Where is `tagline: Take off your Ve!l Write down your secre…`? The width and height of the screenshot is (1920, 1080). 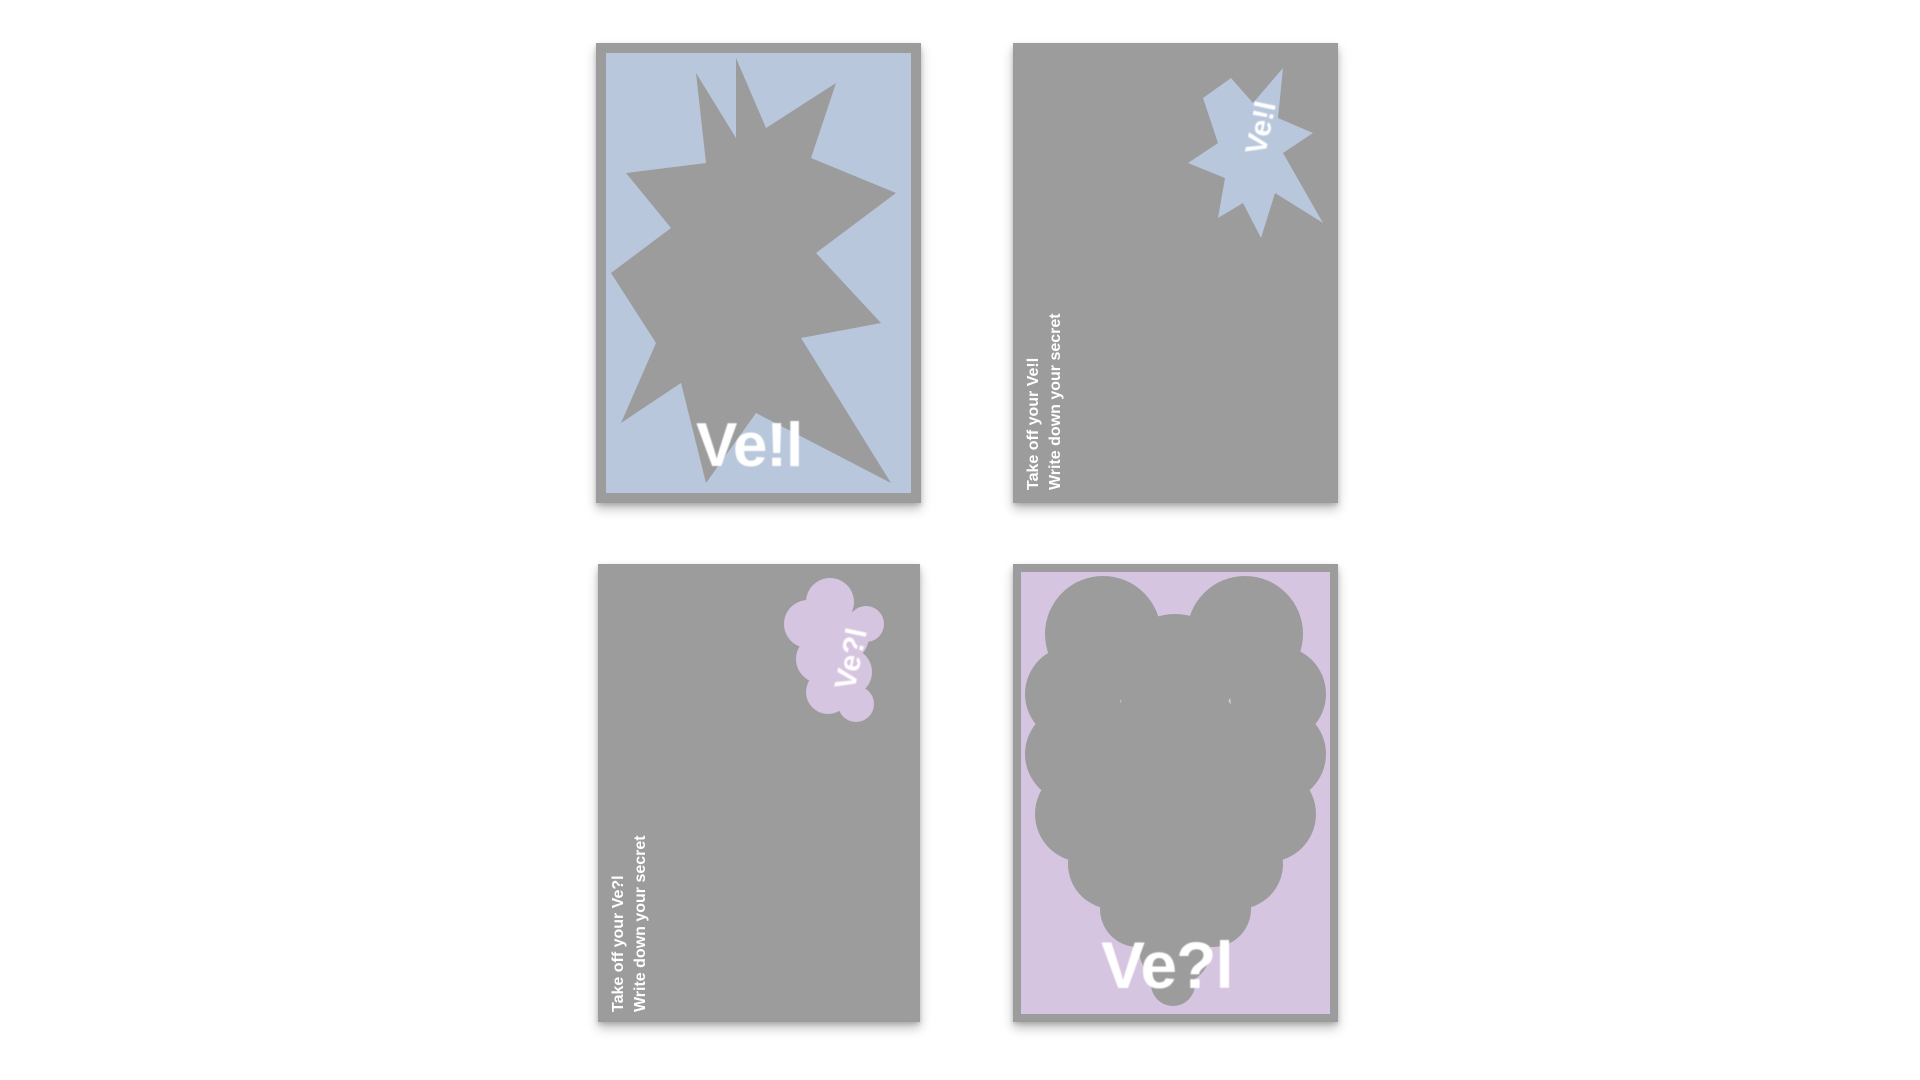 tagline: Take off your Ve!l Write down your secre… is located at coordinates (1044, 401).